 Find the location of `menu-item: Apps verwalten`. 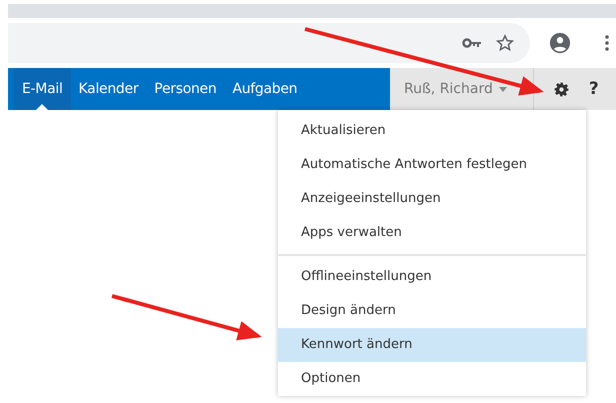

menu-item: Apps verwalten is located at coordinates (432, 233).